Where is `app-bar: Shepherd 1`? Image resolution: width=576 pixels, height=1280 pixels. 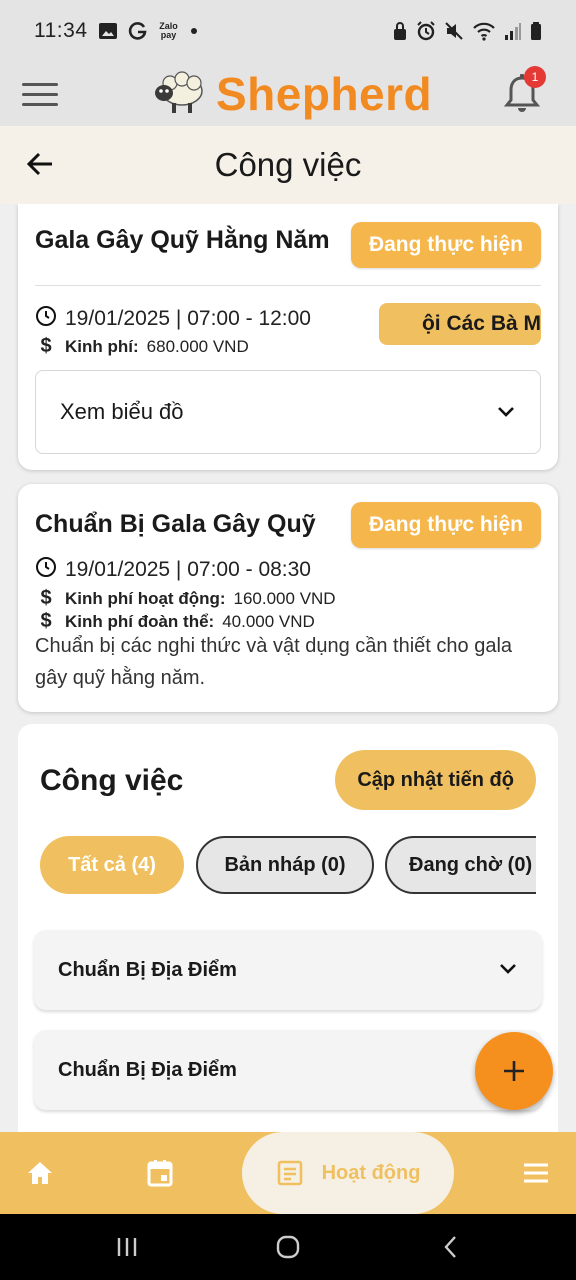
app-bar: Shepherd 1 is located at coordinates (288, 94).